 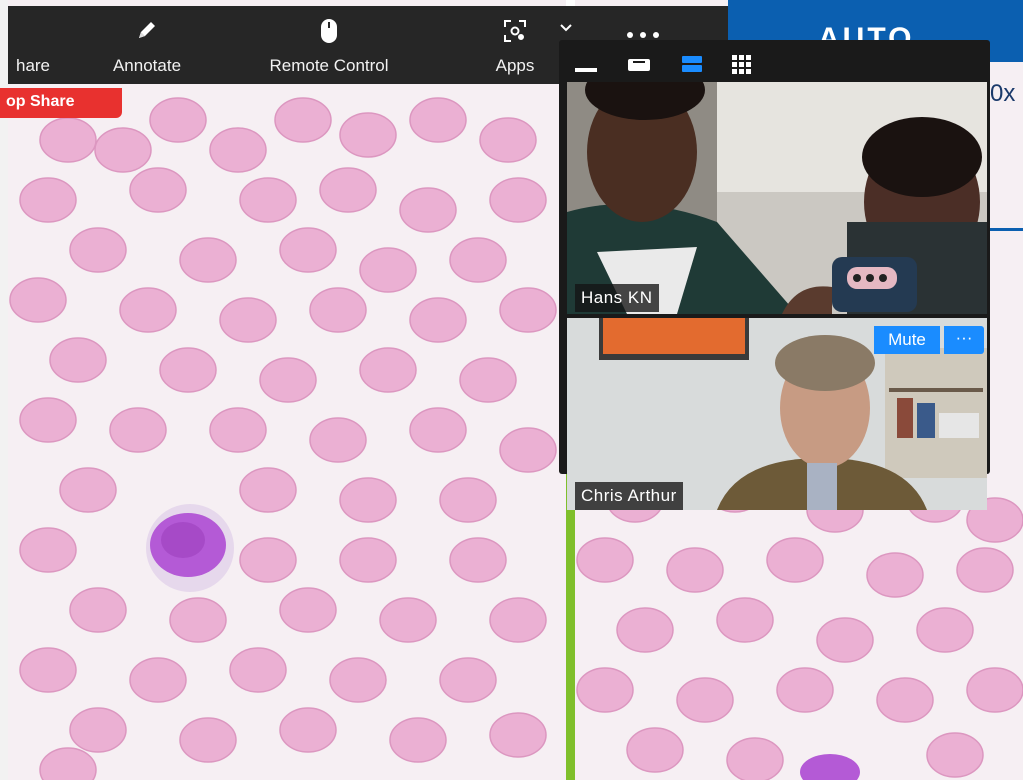 I want to click on participant-video-hans: Hans KN, so click(x=777, y=198).